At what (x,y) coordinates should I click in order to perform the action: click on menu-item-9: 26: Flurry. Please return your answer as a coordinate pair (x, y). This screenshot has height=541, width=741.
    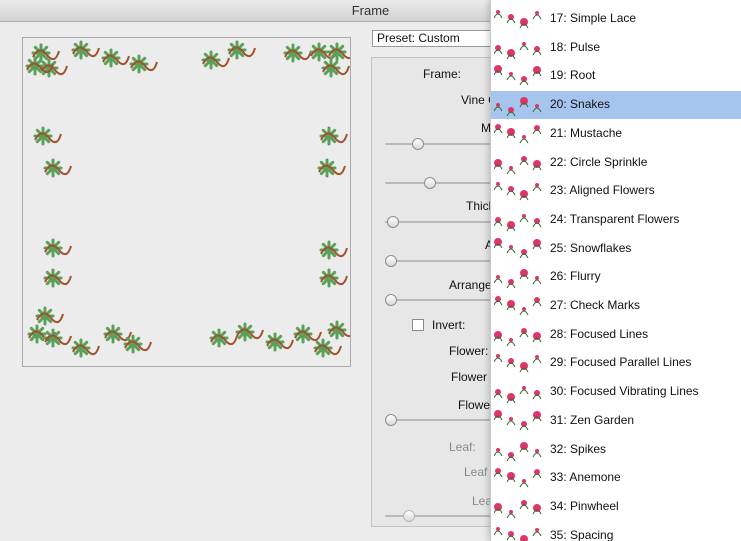
    Looking at the image, I should click on (616, 277).